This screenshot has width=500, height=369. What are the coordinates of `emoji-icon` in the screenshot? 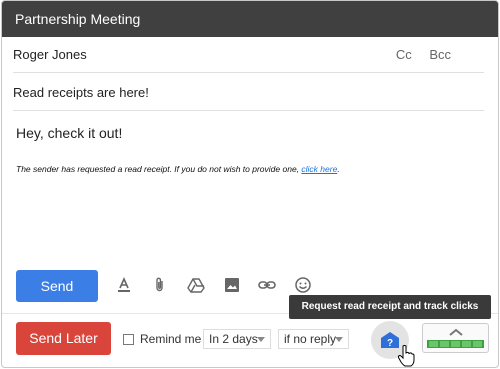 It's located at (303, 285).